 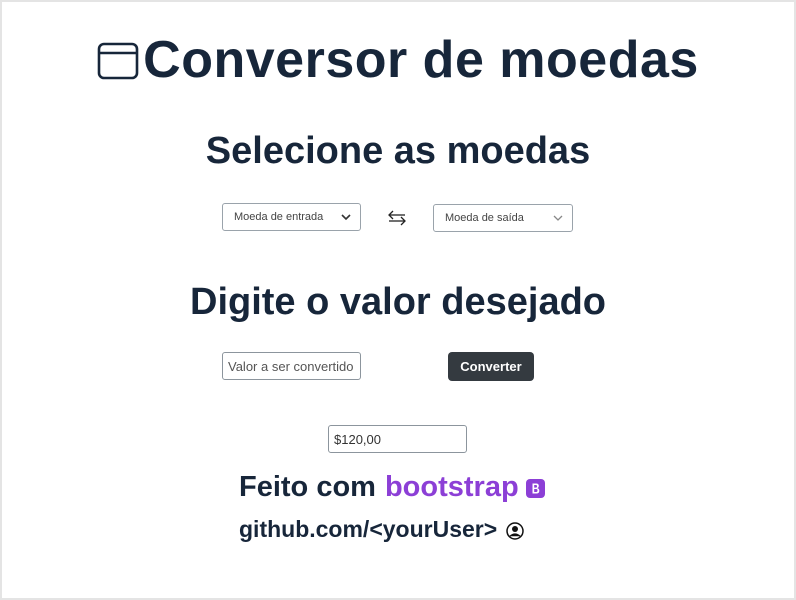 What do you see at coordinates (491, 366) in the screenshot?
I see `convert-button: Converter` at bounding box center [491, 366].